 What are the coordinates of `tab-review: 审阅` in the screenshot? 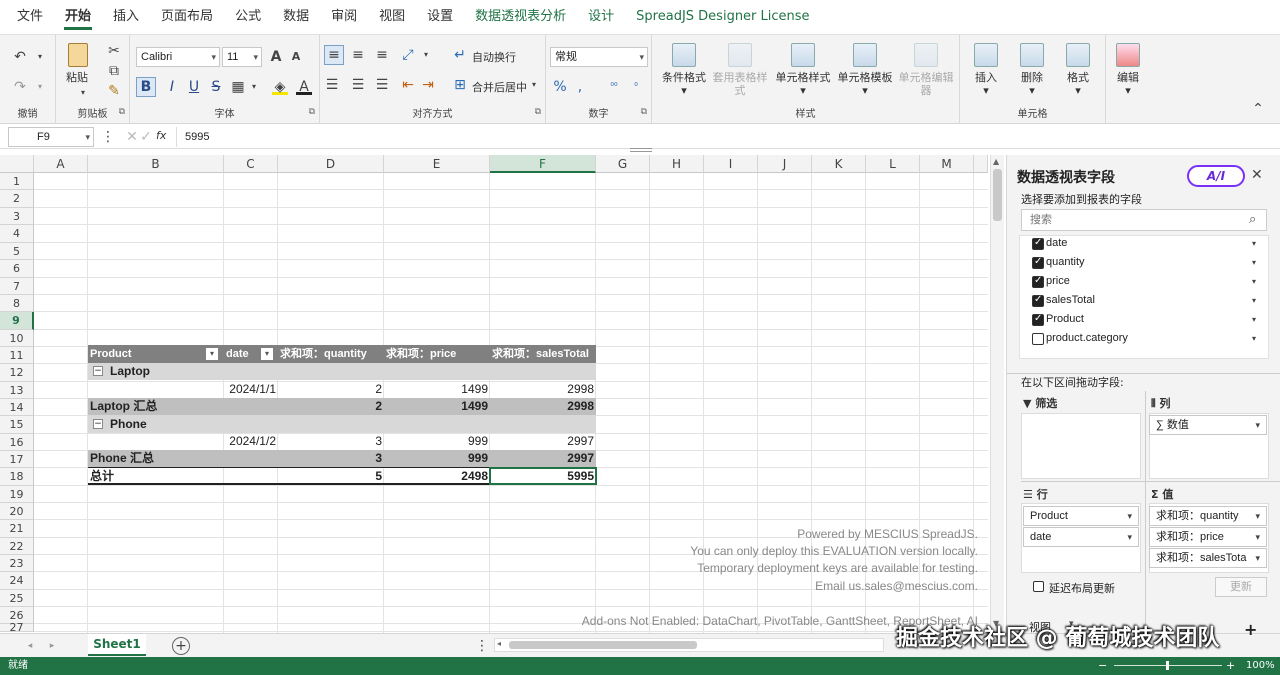 It's located at (344, 17).